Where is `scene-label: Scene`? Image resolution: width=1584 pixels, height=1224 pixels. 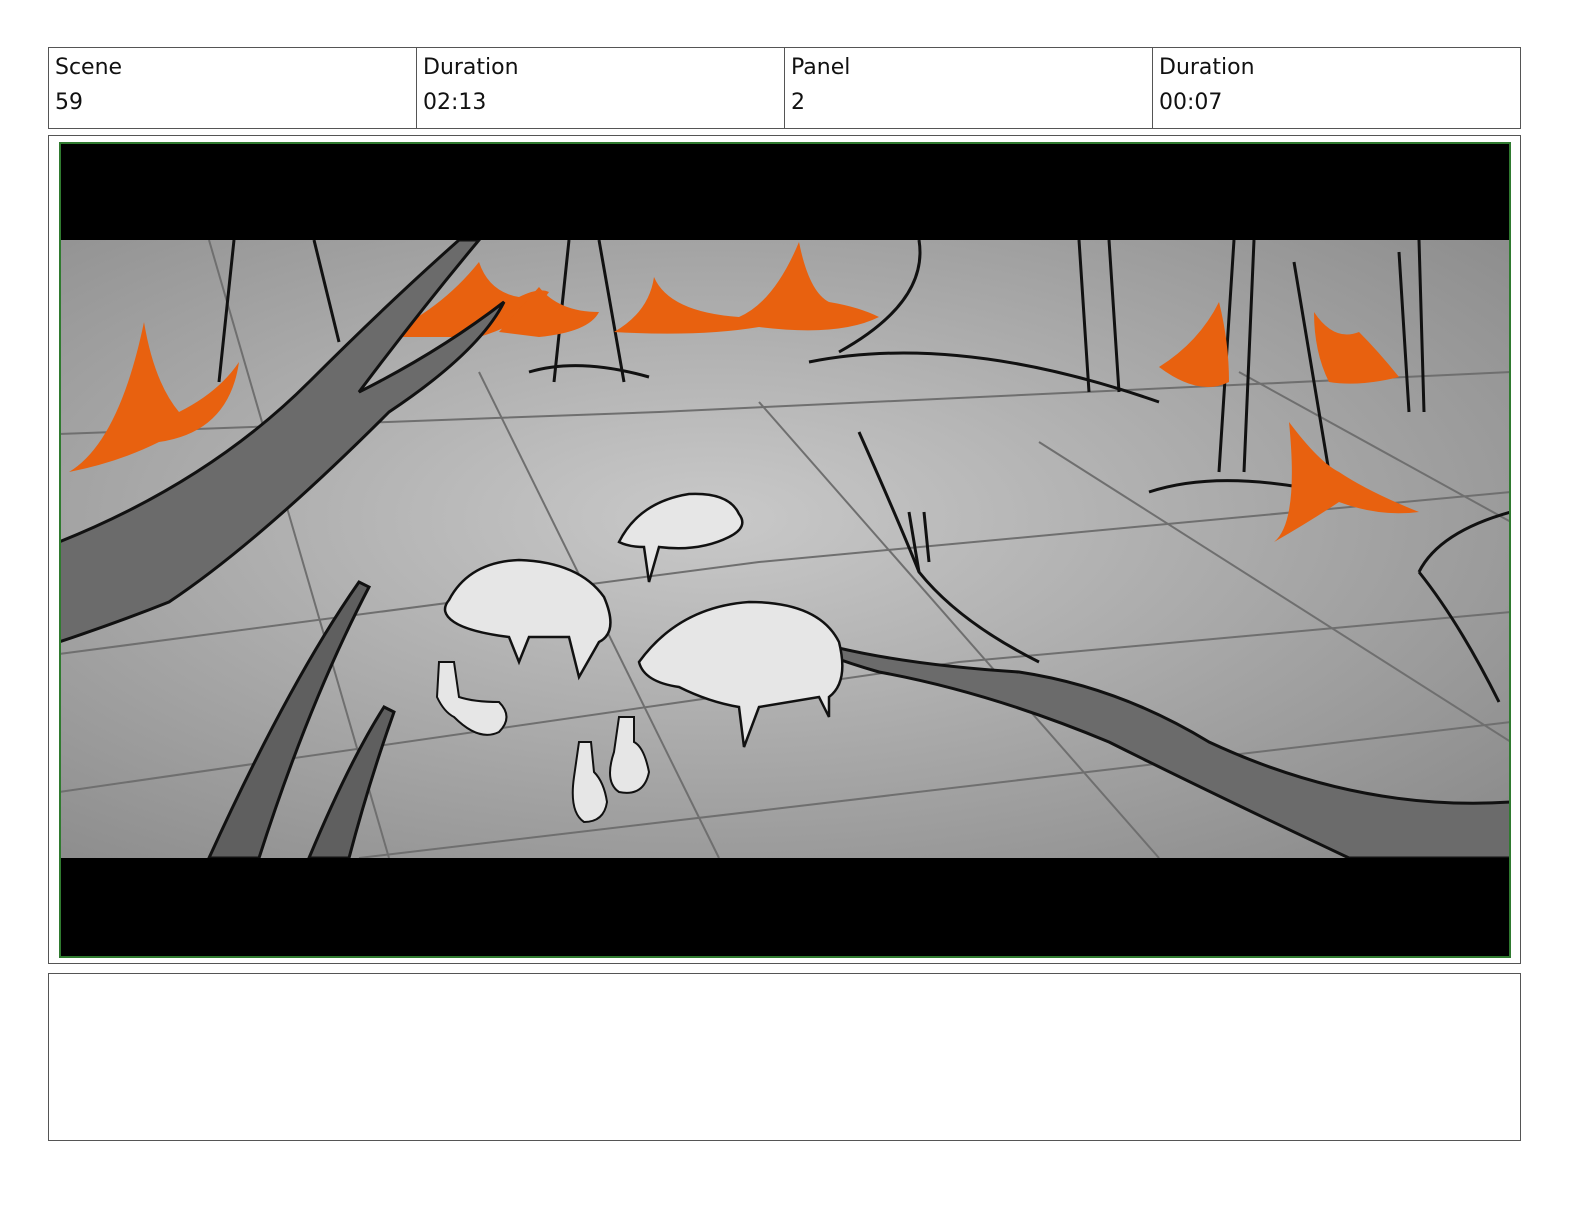
scene-label: Scene is located at coordinates (89, 67).